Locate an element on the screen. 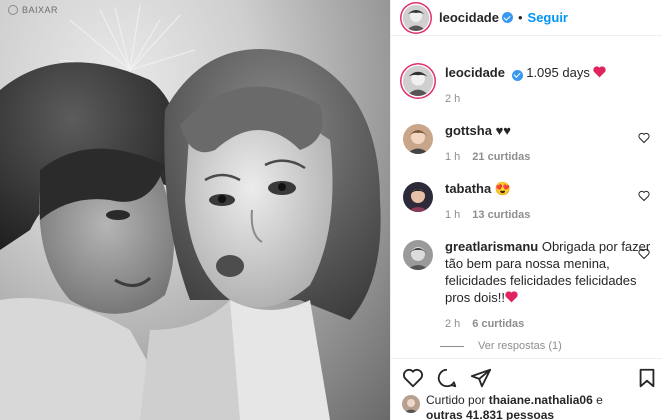 This screenshot has height=420, width=662. comment-username: tabatha is located at coordinates (468, 188).